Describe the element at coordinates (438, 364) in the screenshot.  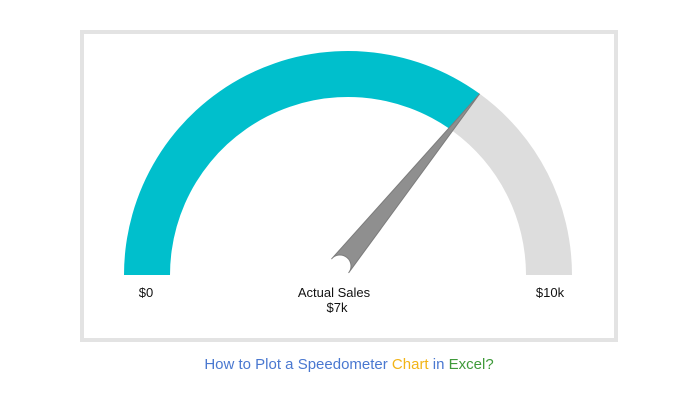
I see `caption-part-3: in` at that location.